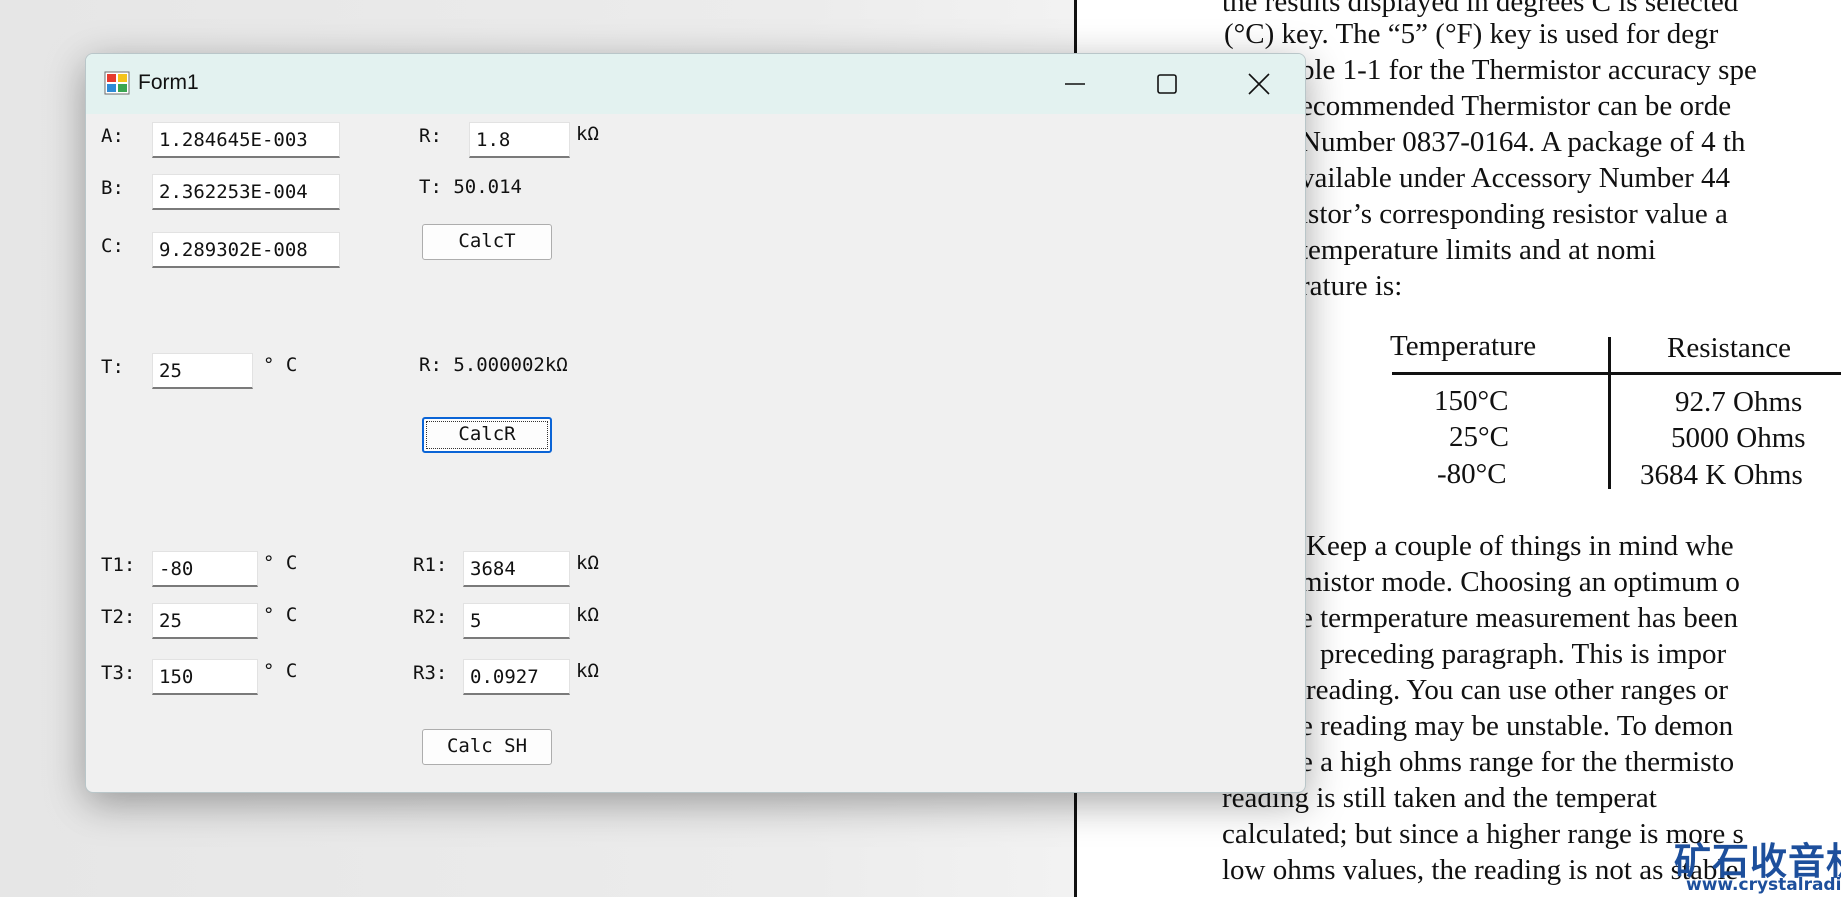  I want to click on doc-line: e a high ohms range for the thermisto, so click(1517, 762).